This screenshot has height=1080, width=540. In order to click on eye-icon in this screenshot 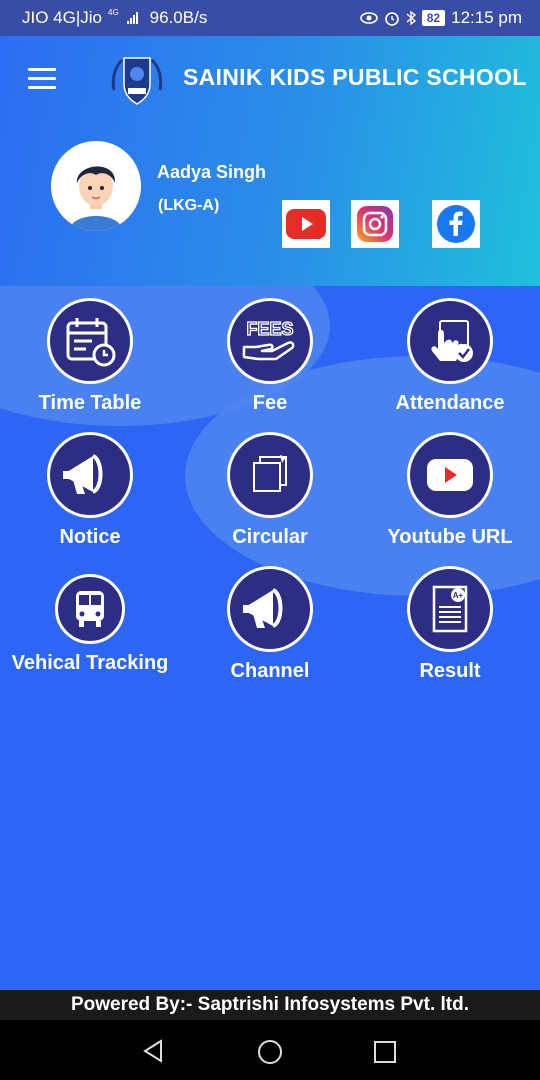, I will do `click(368, 18)`.